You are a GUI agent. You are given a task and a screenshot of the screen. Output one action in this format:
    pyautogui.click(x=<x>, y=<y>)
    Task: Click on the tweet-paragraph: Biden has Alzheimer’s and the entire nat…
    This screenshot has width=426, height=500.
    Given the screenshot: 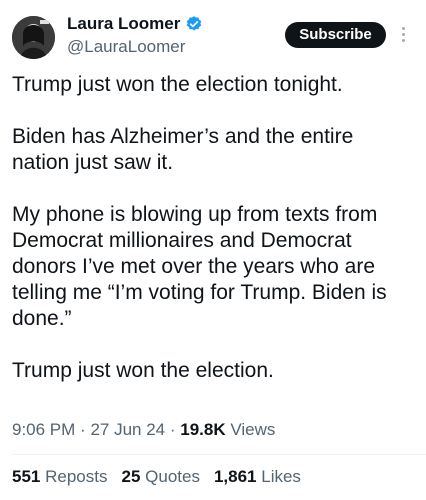 What is the action you would take?
    pyautogui.click(x=183, y=149)
    